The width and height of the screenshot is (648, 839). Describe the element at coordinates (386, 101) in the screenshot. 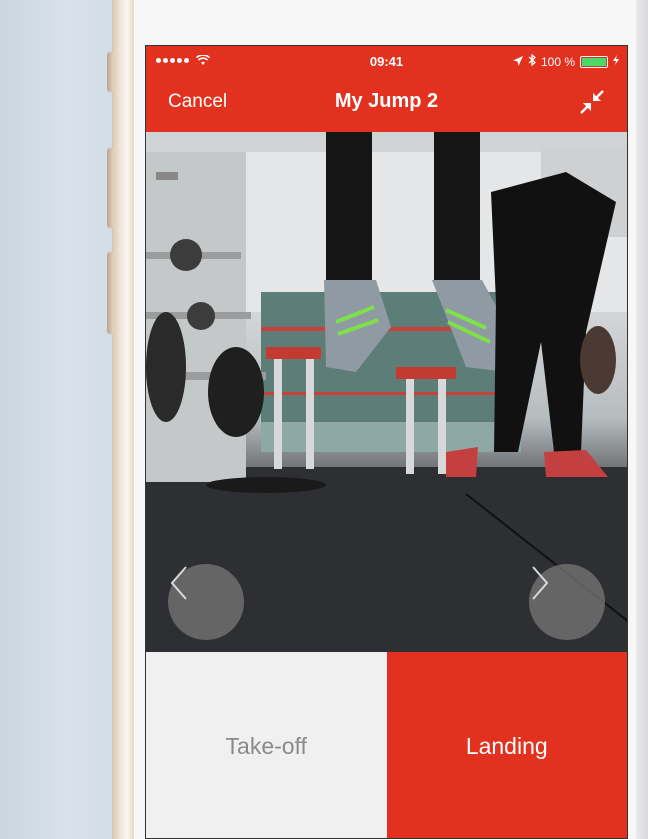

I see `page-title: My Jump 2` at that location.